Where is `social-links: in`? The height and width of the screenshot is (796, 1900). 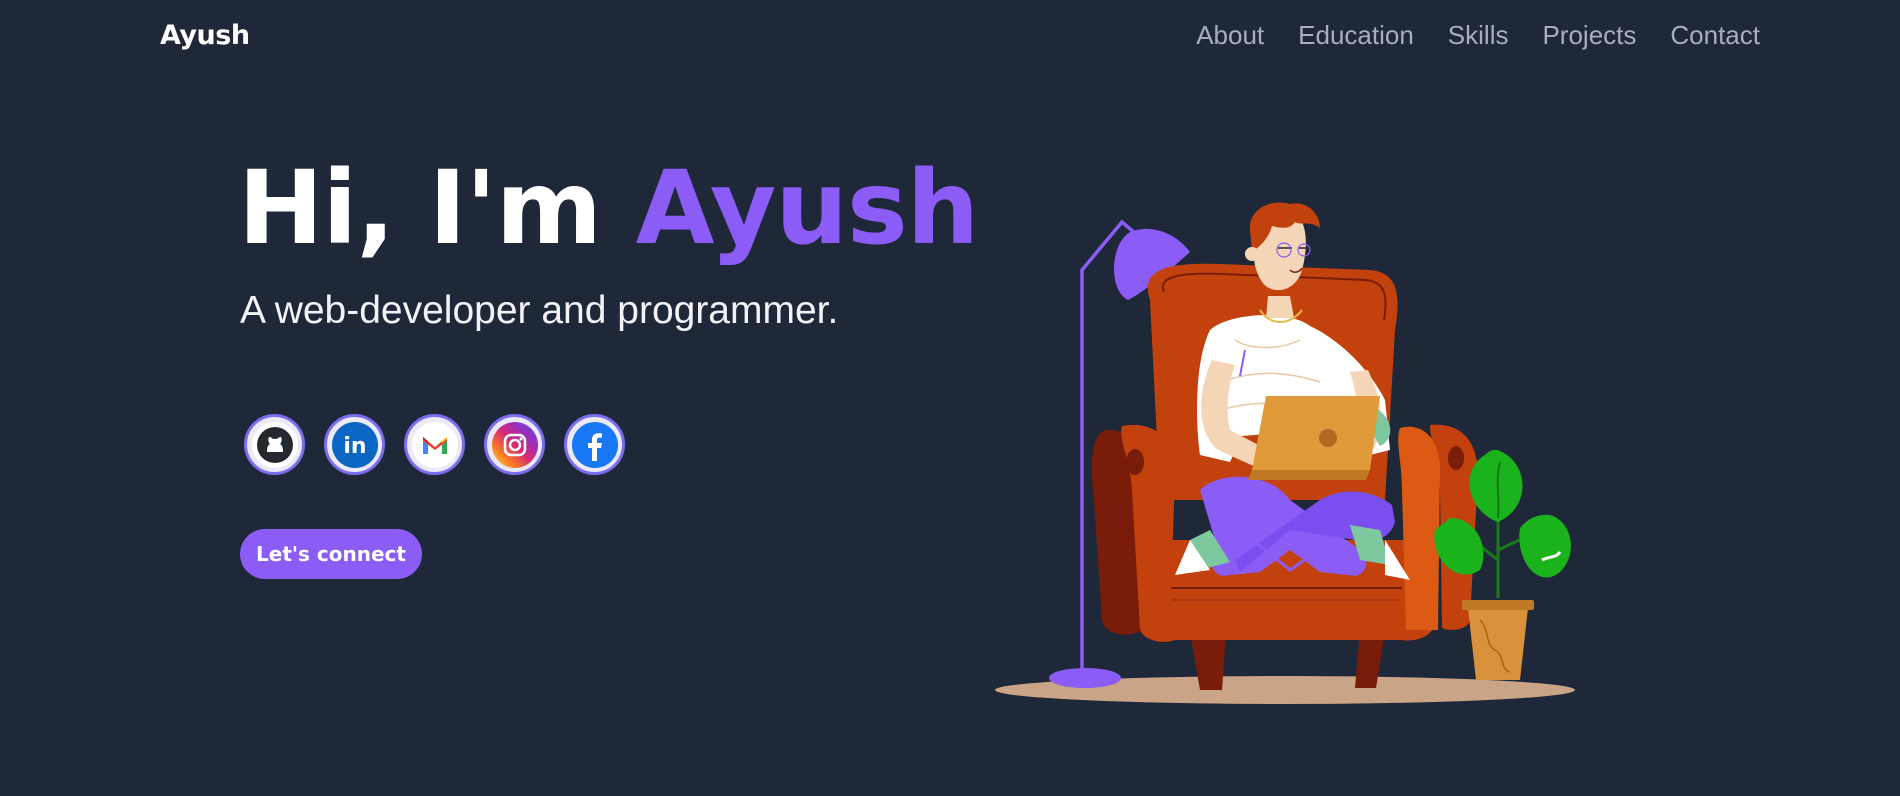 social-links: in is located at coordinates (434, 444).